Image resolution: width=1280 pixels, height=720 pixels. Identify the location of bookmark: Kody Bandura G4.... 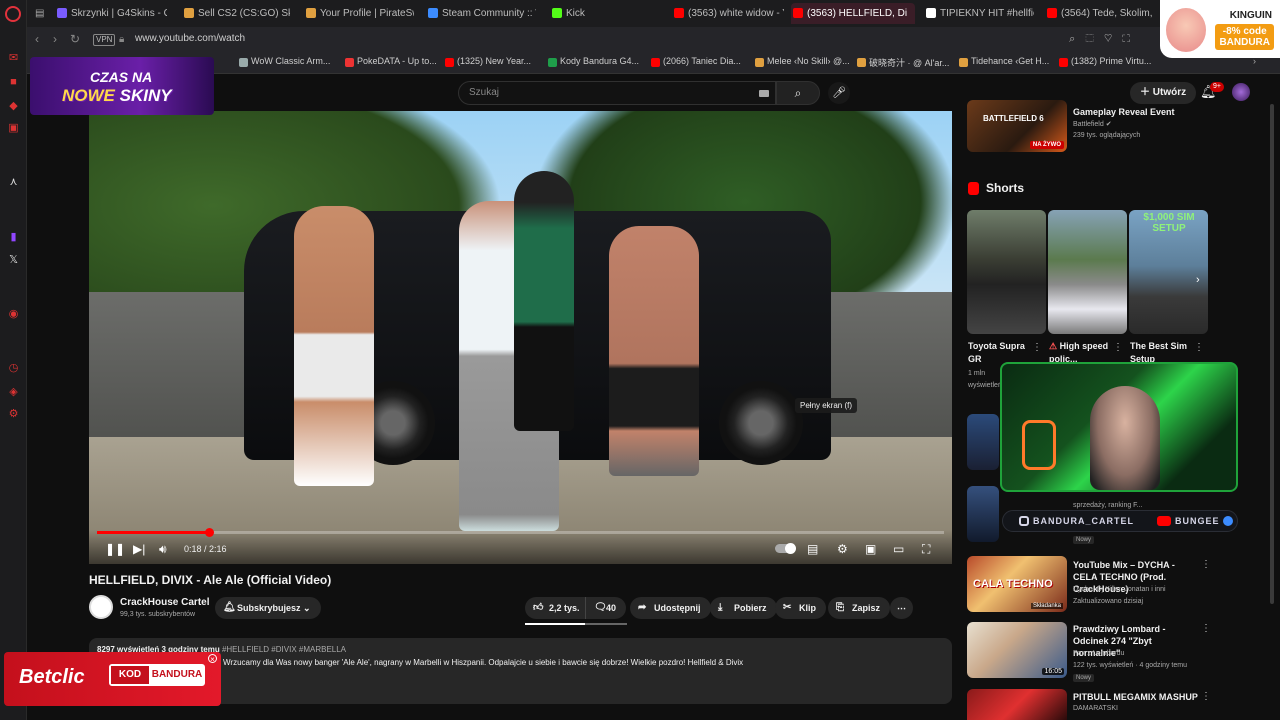
(593, 61).